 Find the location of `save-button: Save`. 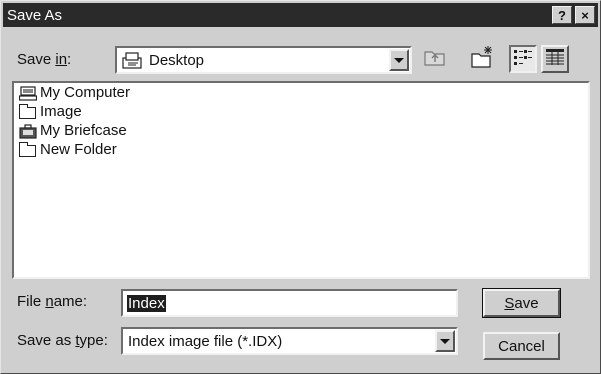

save-button: Save is located at coordinates (521, 303).